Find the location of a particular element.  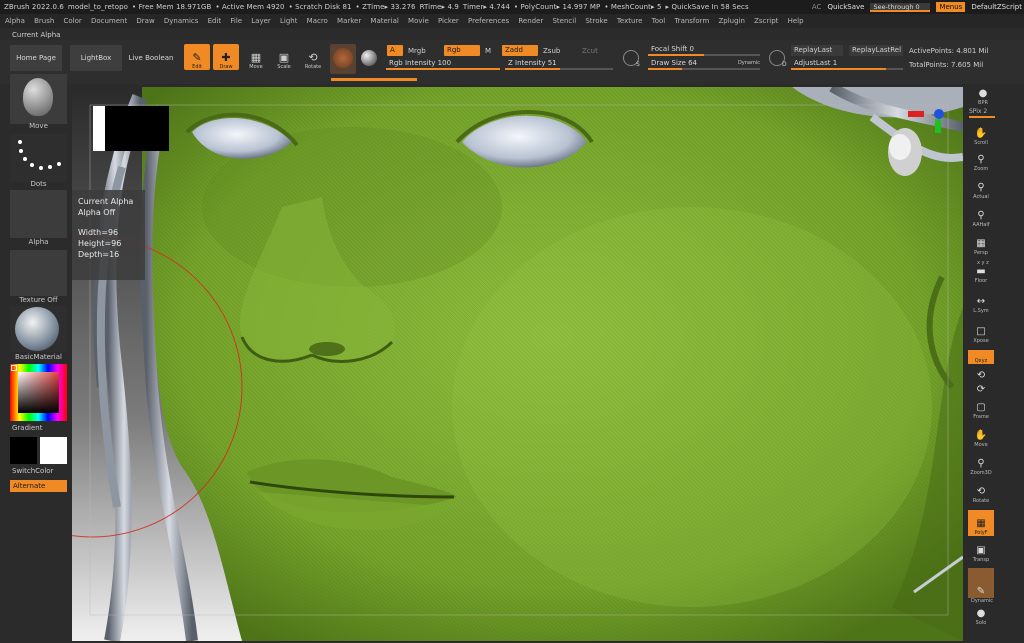

focal-shift-slider: Focal Shift 0 is located at coordinates (704, 50).